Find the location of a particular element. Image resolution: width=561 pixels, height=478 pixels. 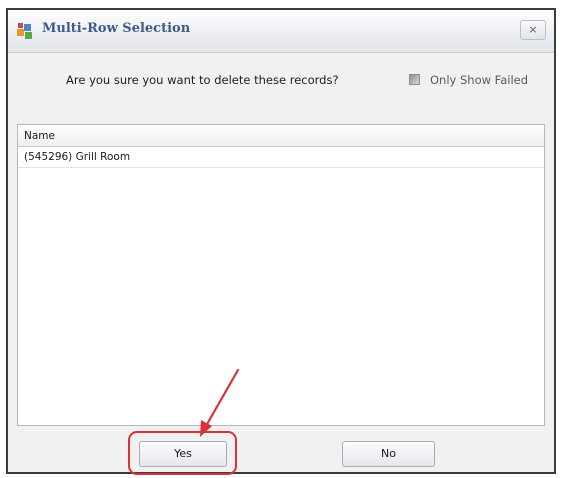

close-icon: × is located at coordinates (533, 29).